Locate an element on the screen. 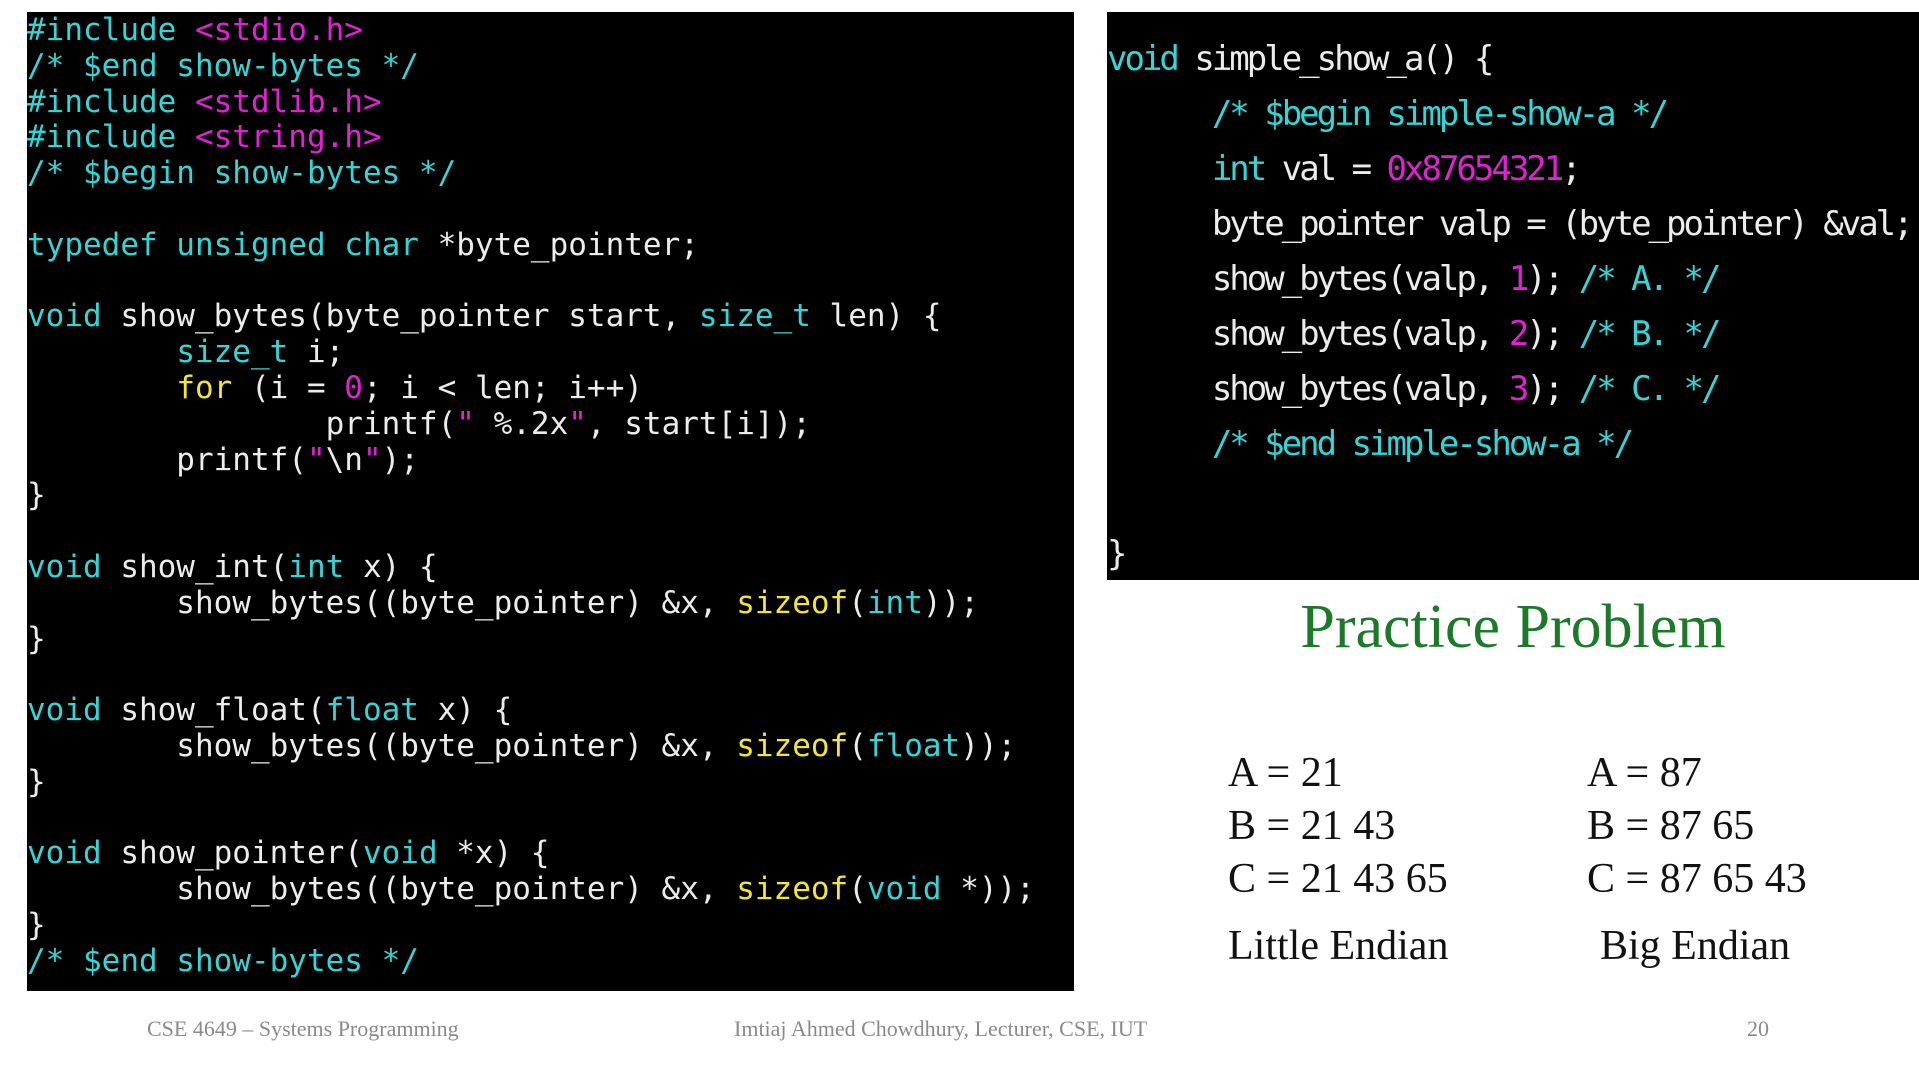  code-line: void show_float(float x) { is located at coordinates (550, 710).